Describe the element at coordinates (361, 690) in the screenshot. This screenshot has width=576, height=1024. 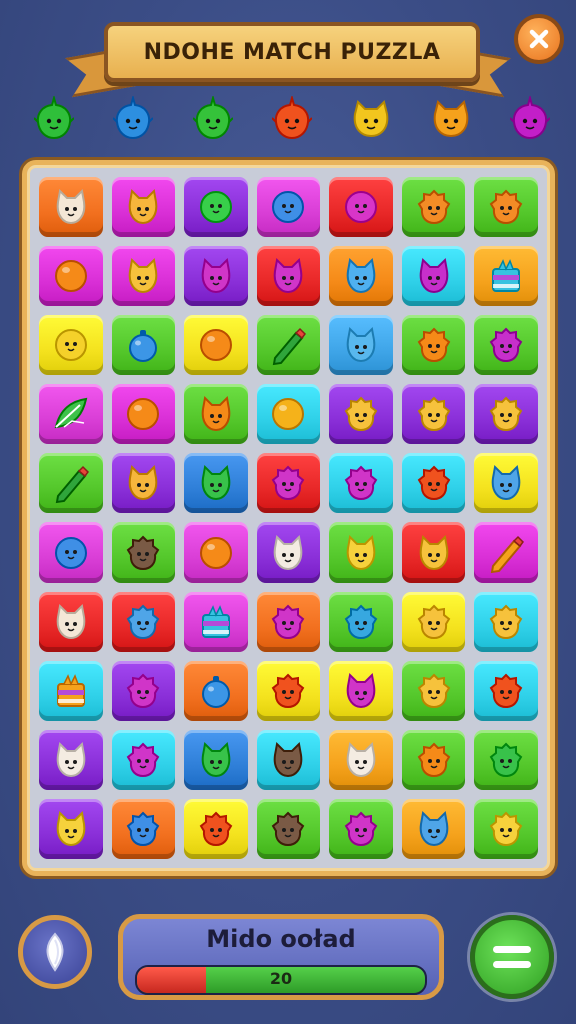
I see `tile-r8-c5` at that location.